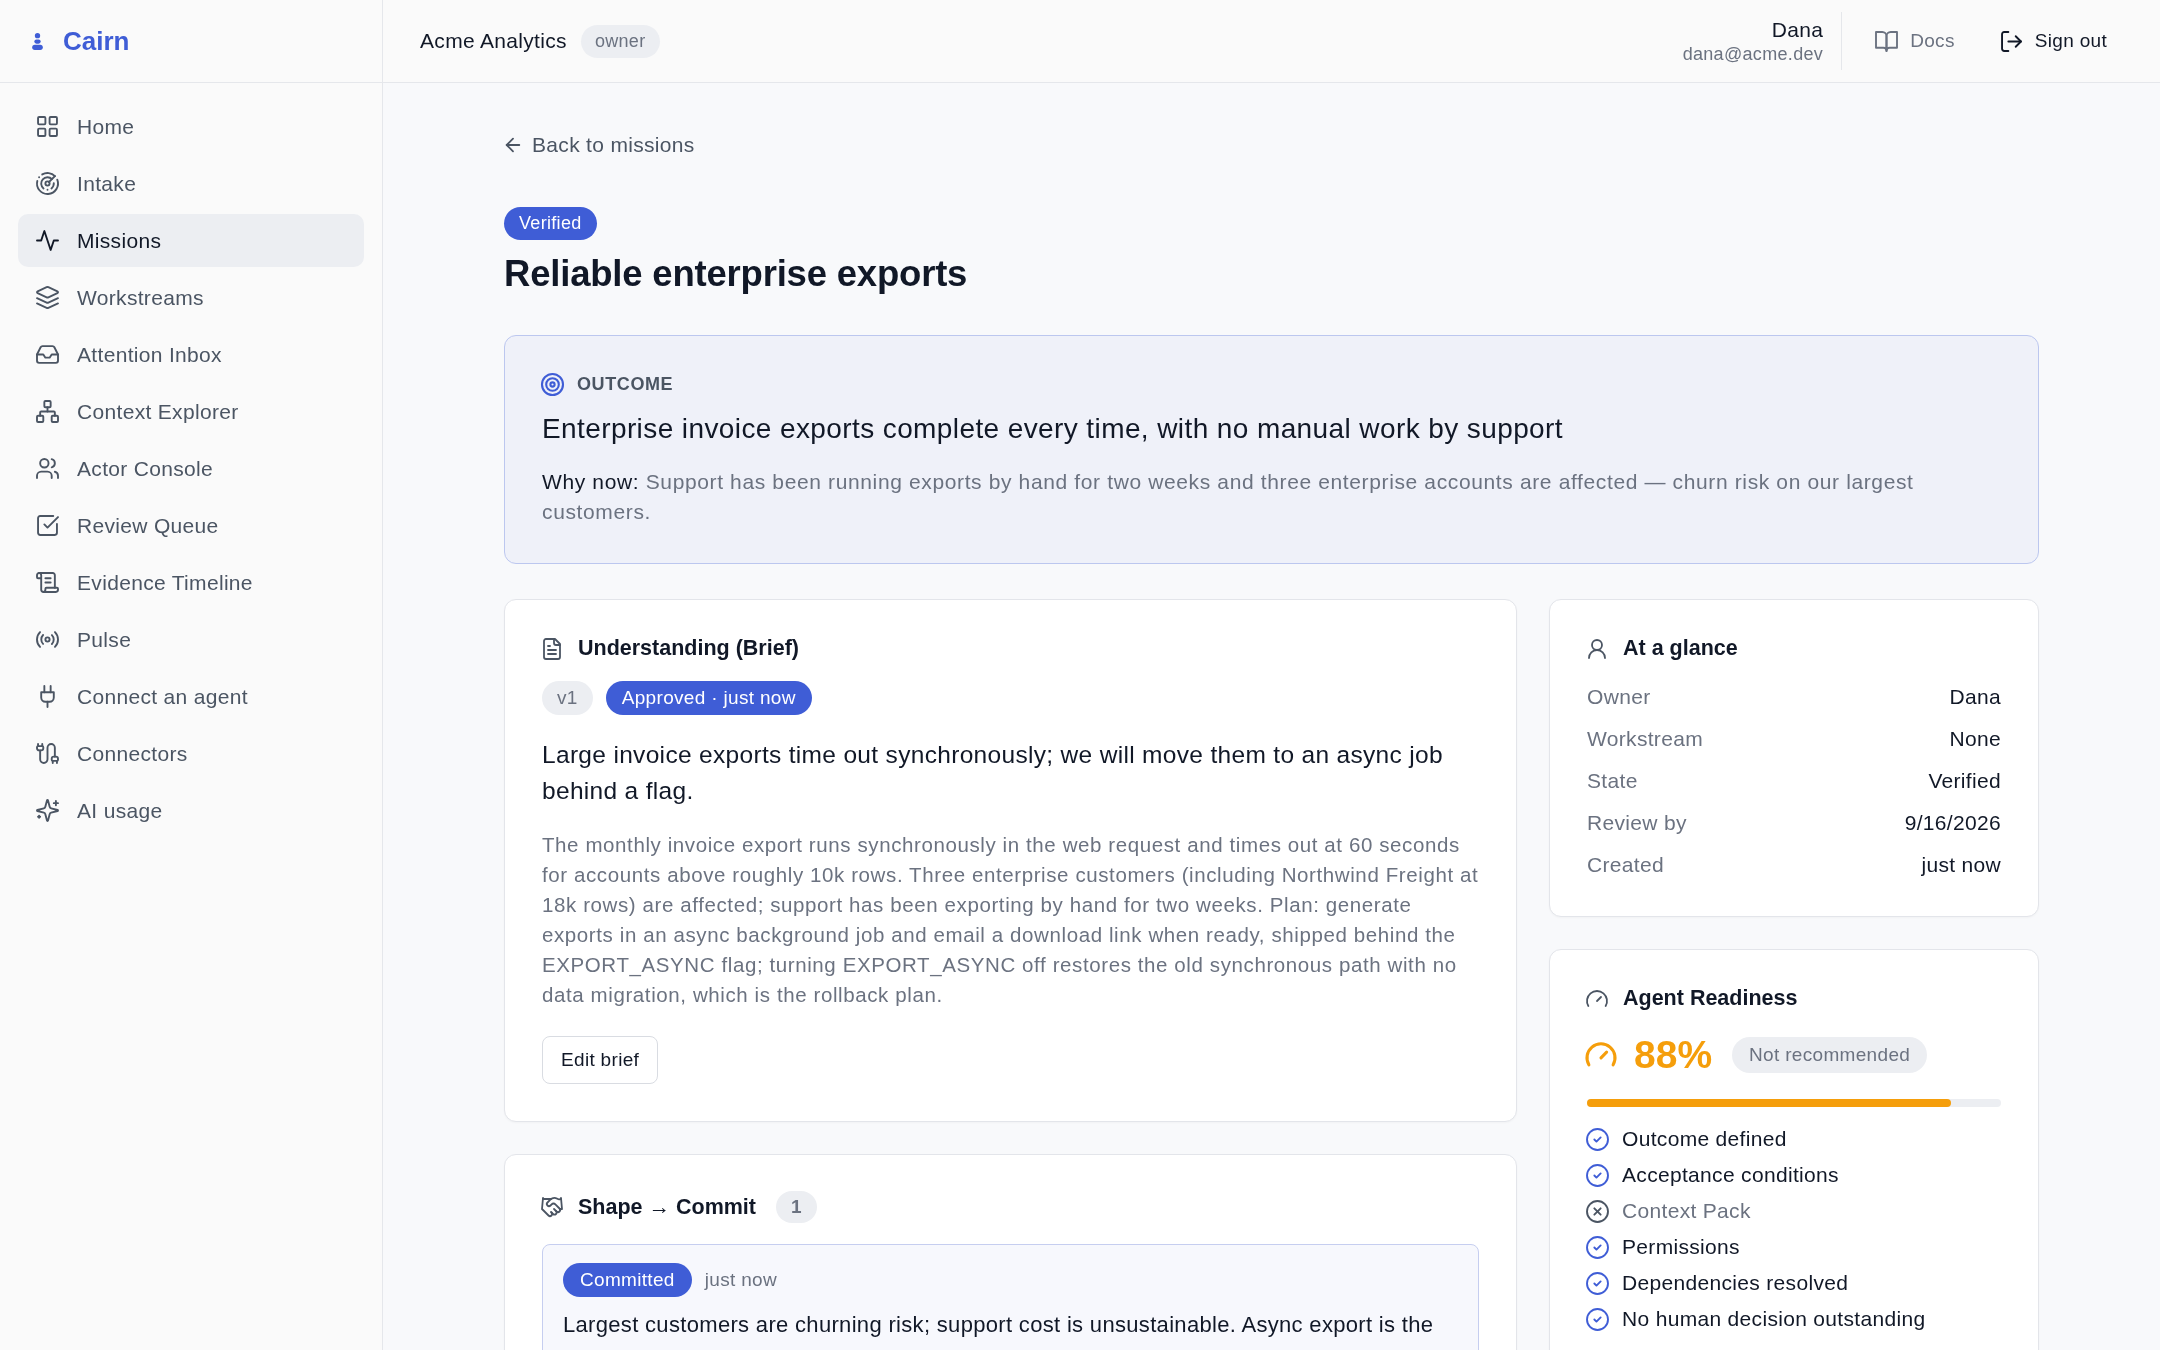  Describe the element at coordinates (47, 639) in the screenshot. I see `broadcast-icon` at that location.